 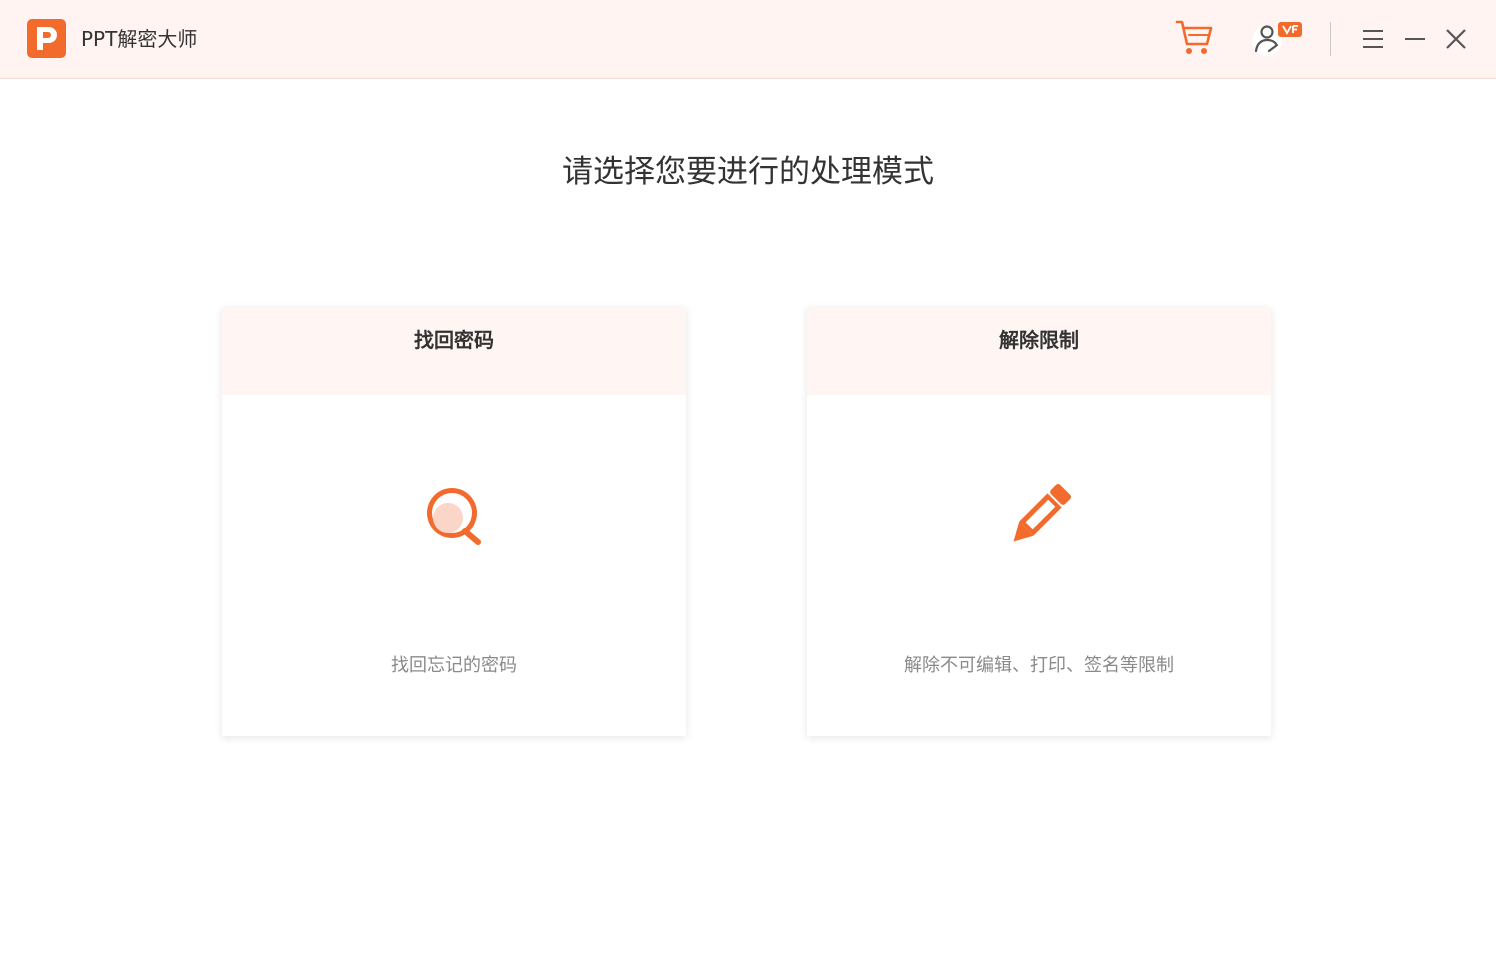 I want to click on magnifier-icon, so click(x=454, y=516).